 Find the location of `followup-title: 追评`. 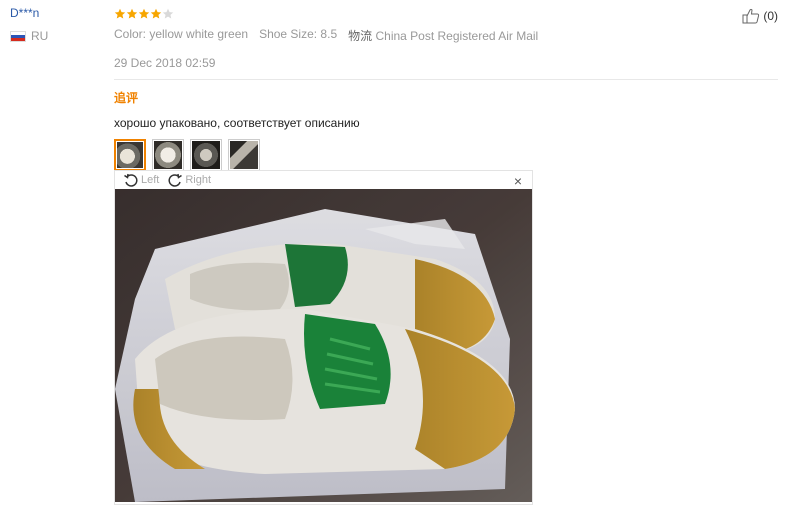

followup-title: 追评 is located at coordinates (126, 98).